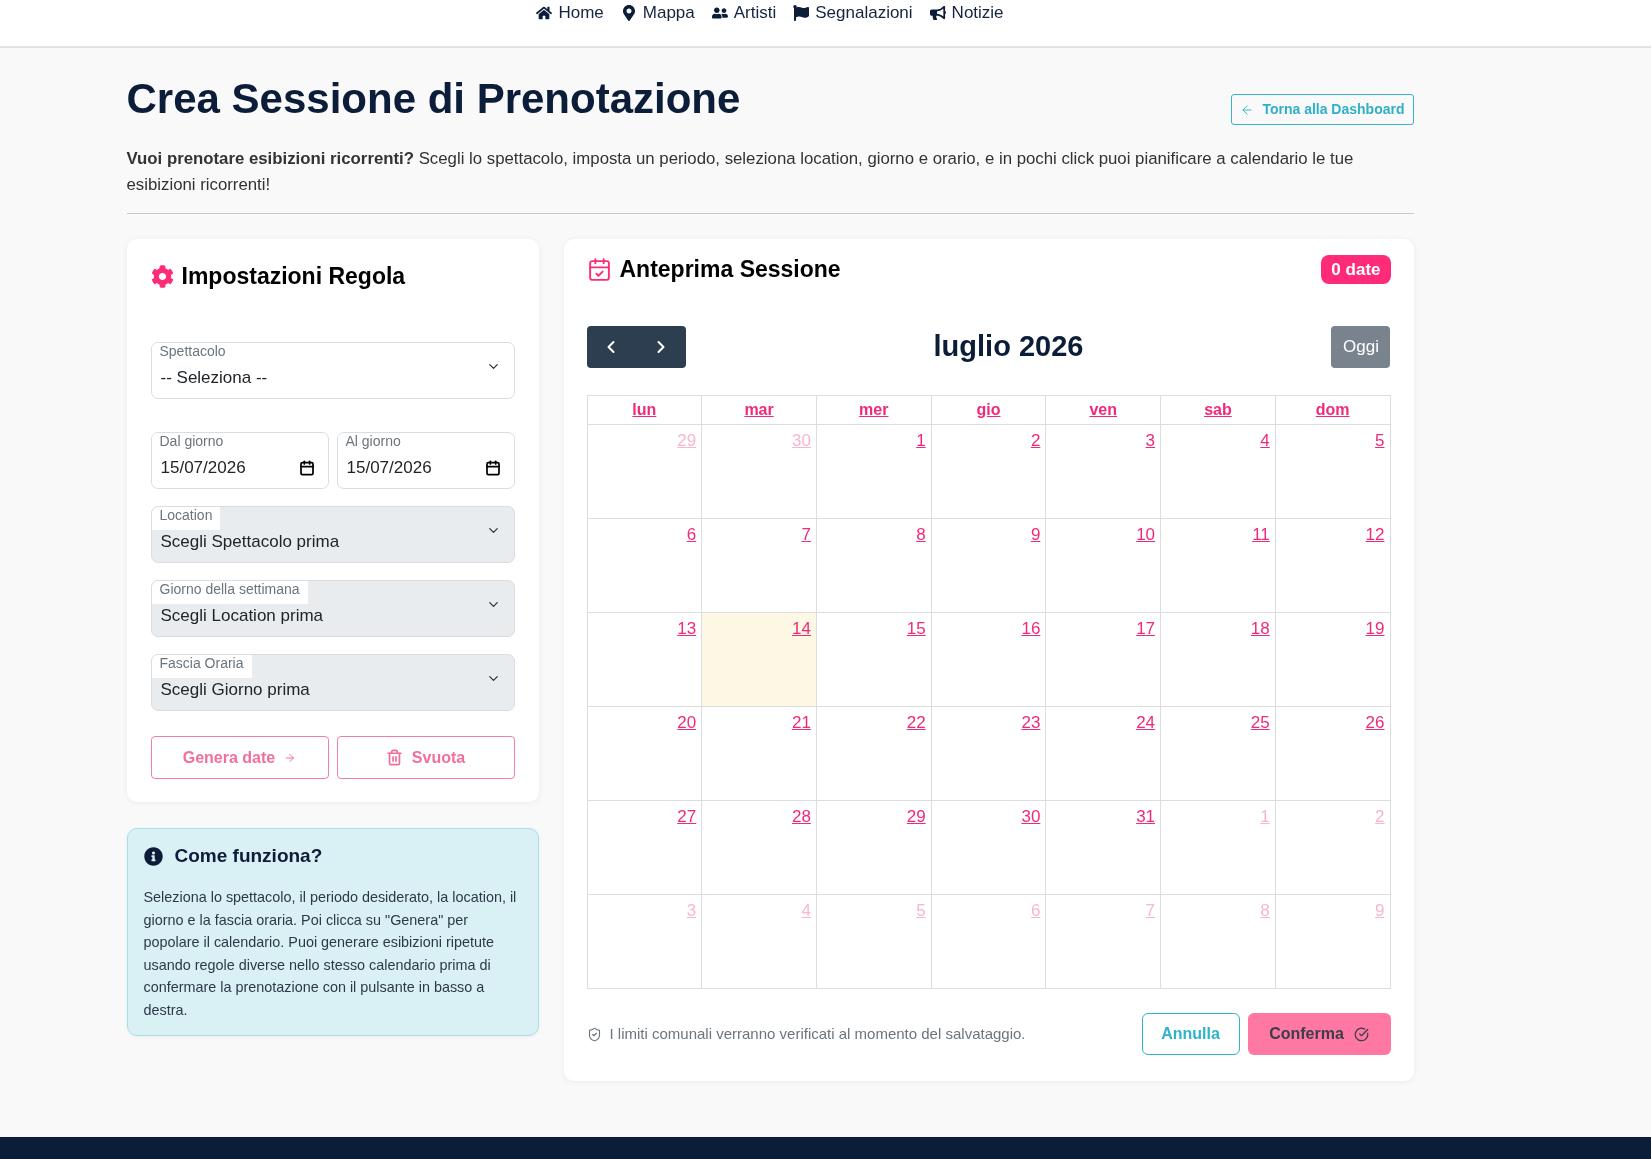 This screenshot has height=1159, width=1651. What do you see at coordinates (425, 757) in the screenshot?
I see `clear-button: Svuota` at bounding box center [425, 757].